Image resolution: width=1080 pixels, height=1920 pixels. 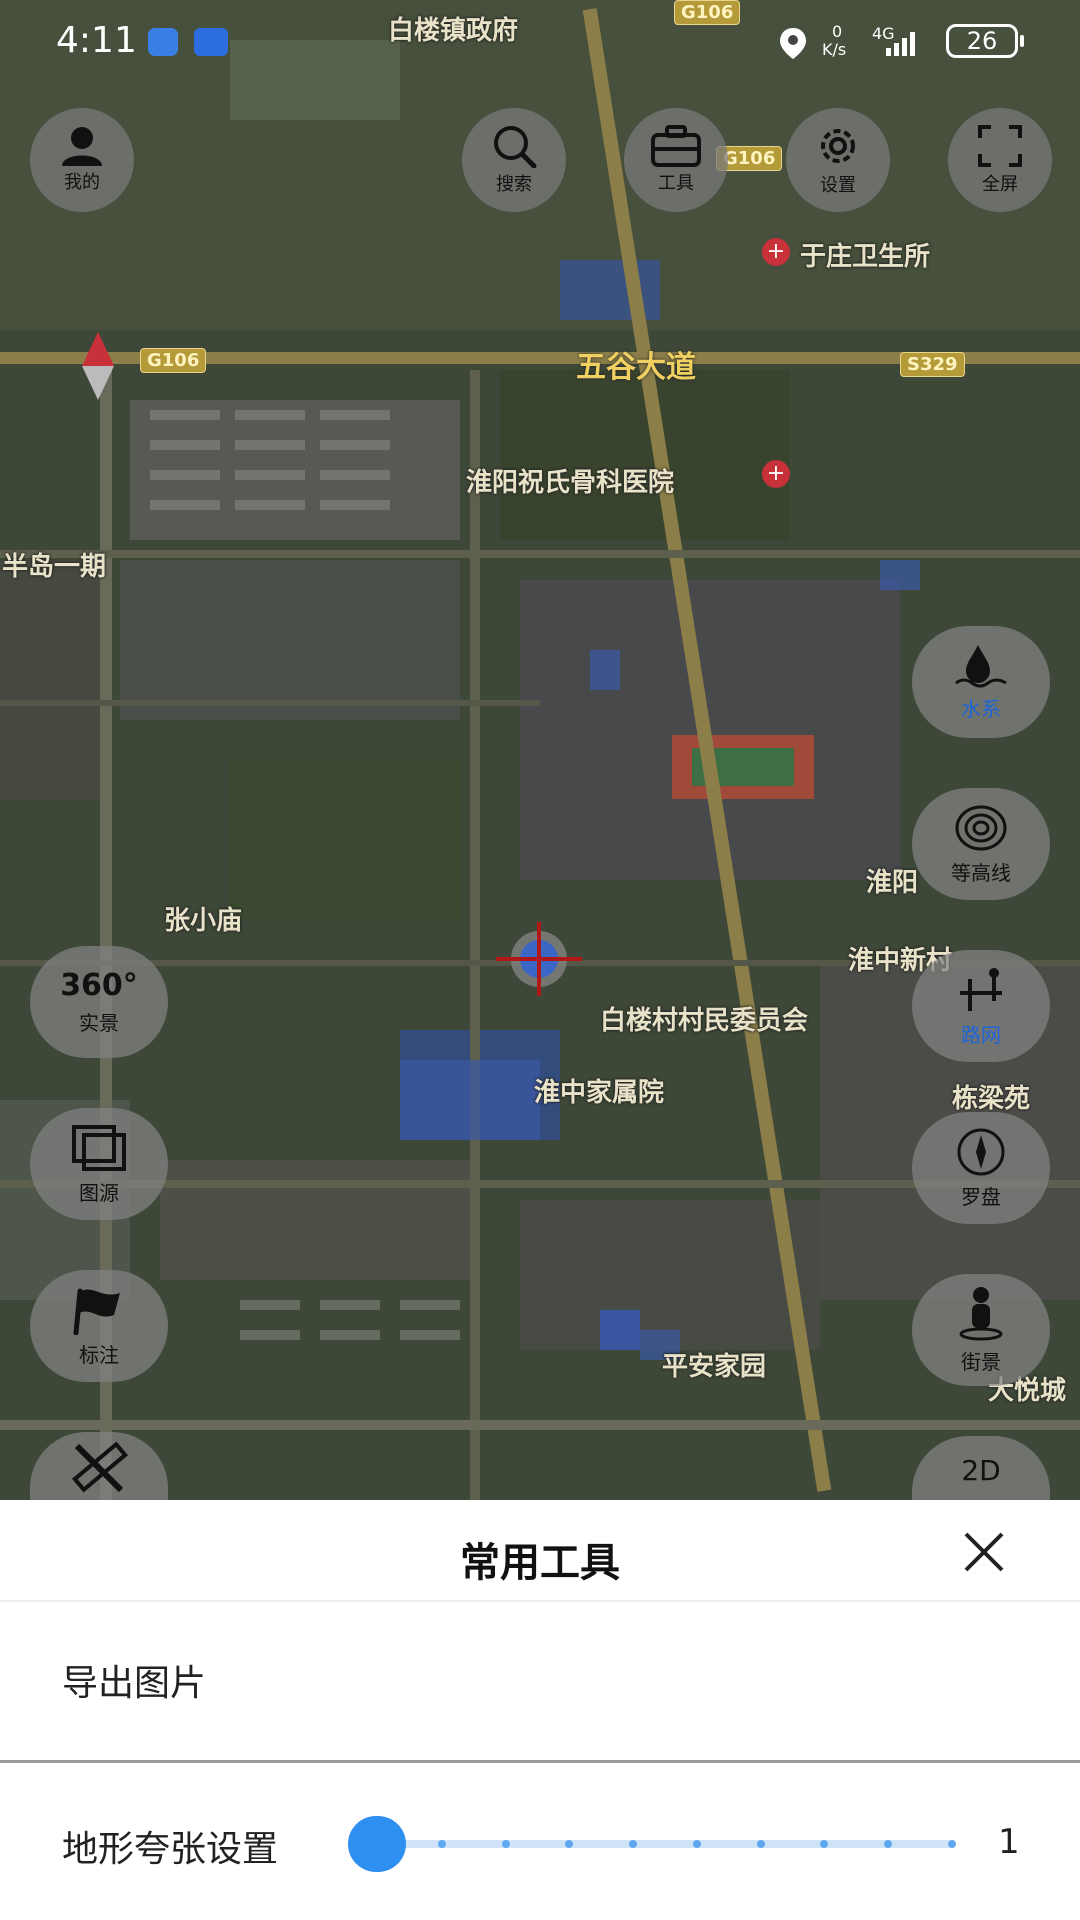 I want to click on map-label: 栋梁苑, so click(x=991, y=1099).